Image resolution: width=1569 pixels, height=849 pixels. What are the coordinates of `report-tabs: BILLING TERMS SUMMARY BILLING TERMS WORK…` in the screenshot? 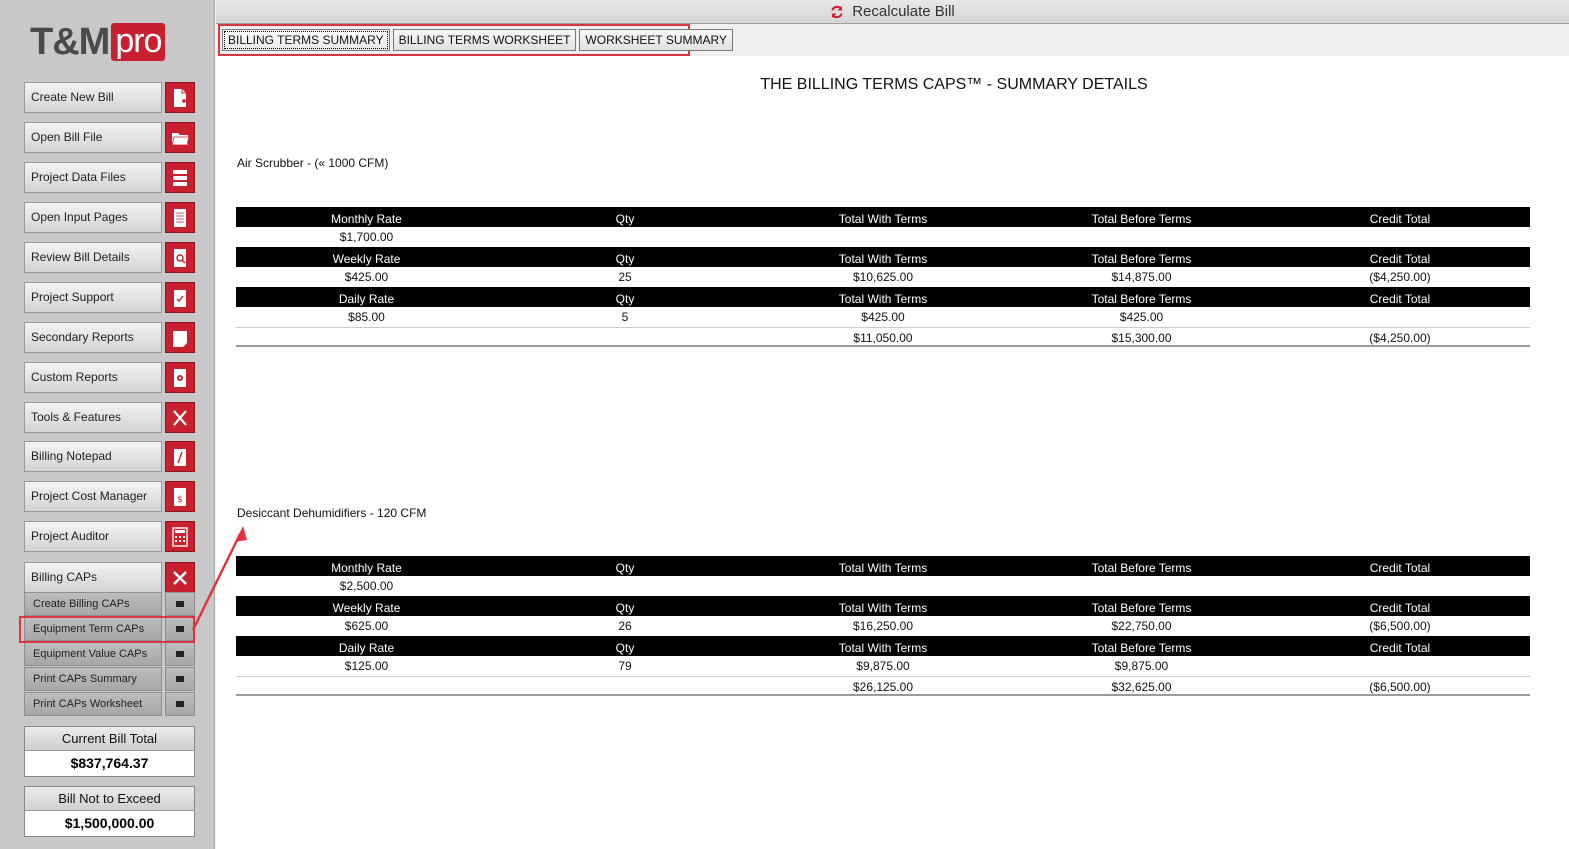 It's located at (475, 40).